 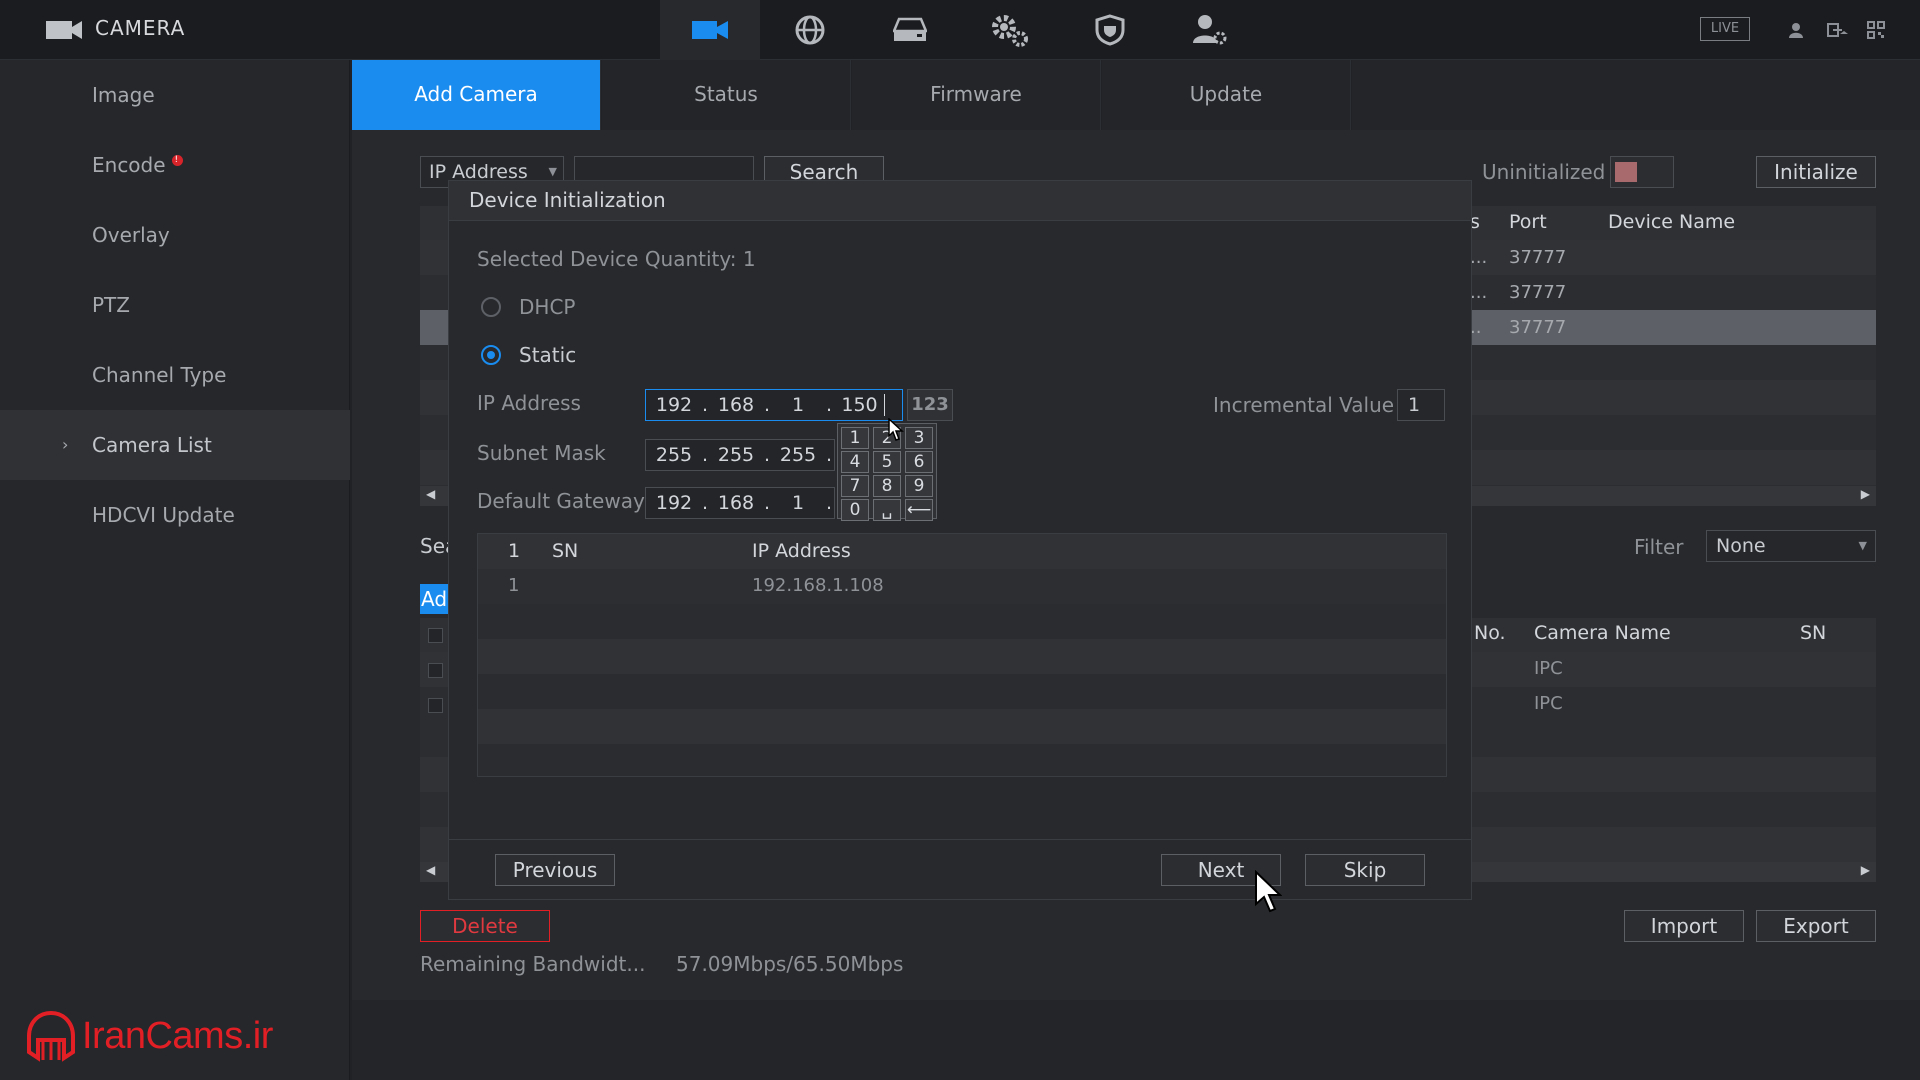 What do you see at coordinates (435, 599) in the screenshot?
I see `add-button: Ad` at bounding box center [435, 599].